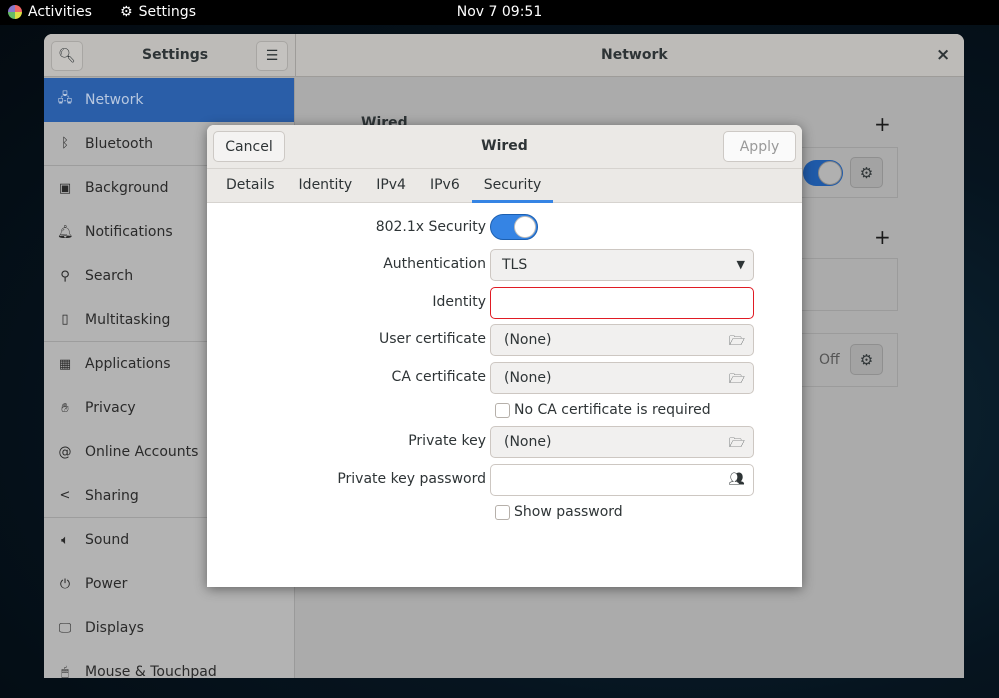 The width and height of the screenshot is (999, 698). I want to click on identity-label: Identity, so click(459, 302).